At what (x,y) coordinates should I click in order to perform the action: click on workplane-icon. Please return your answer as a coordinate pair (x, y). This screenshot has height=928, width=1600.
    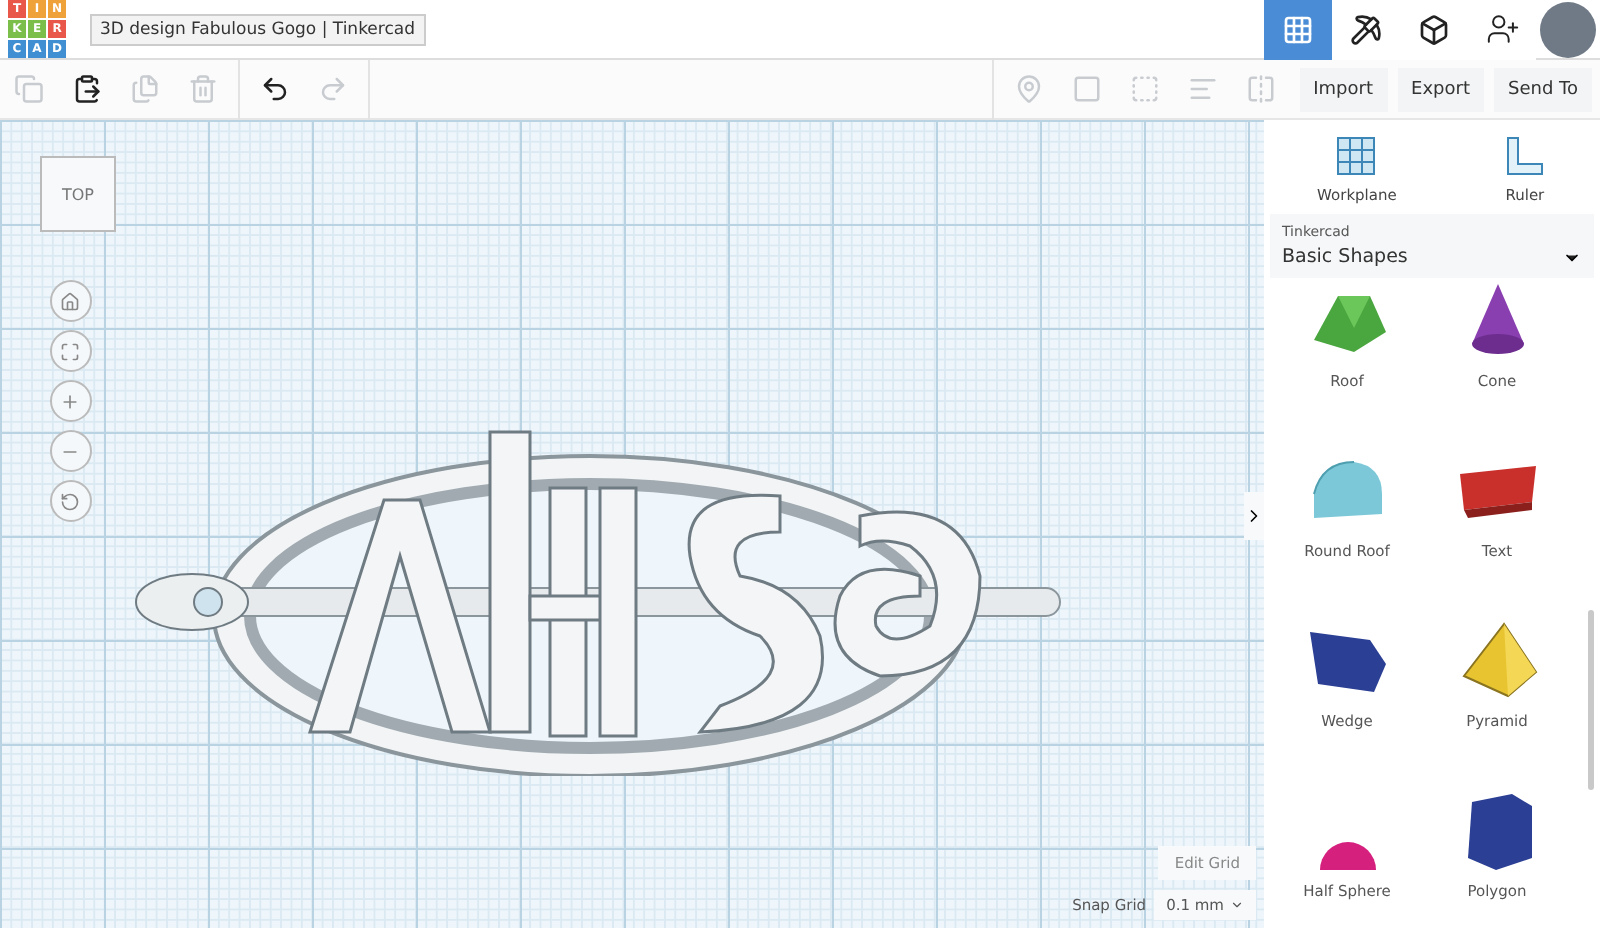
    Looking at the image, I should click on (1356, 156).